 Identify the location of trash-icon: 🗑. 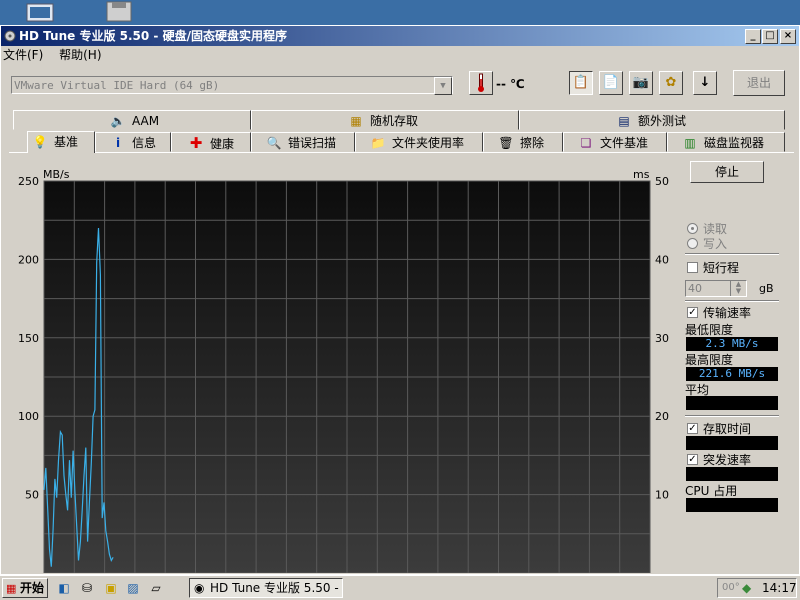
(506, 143).